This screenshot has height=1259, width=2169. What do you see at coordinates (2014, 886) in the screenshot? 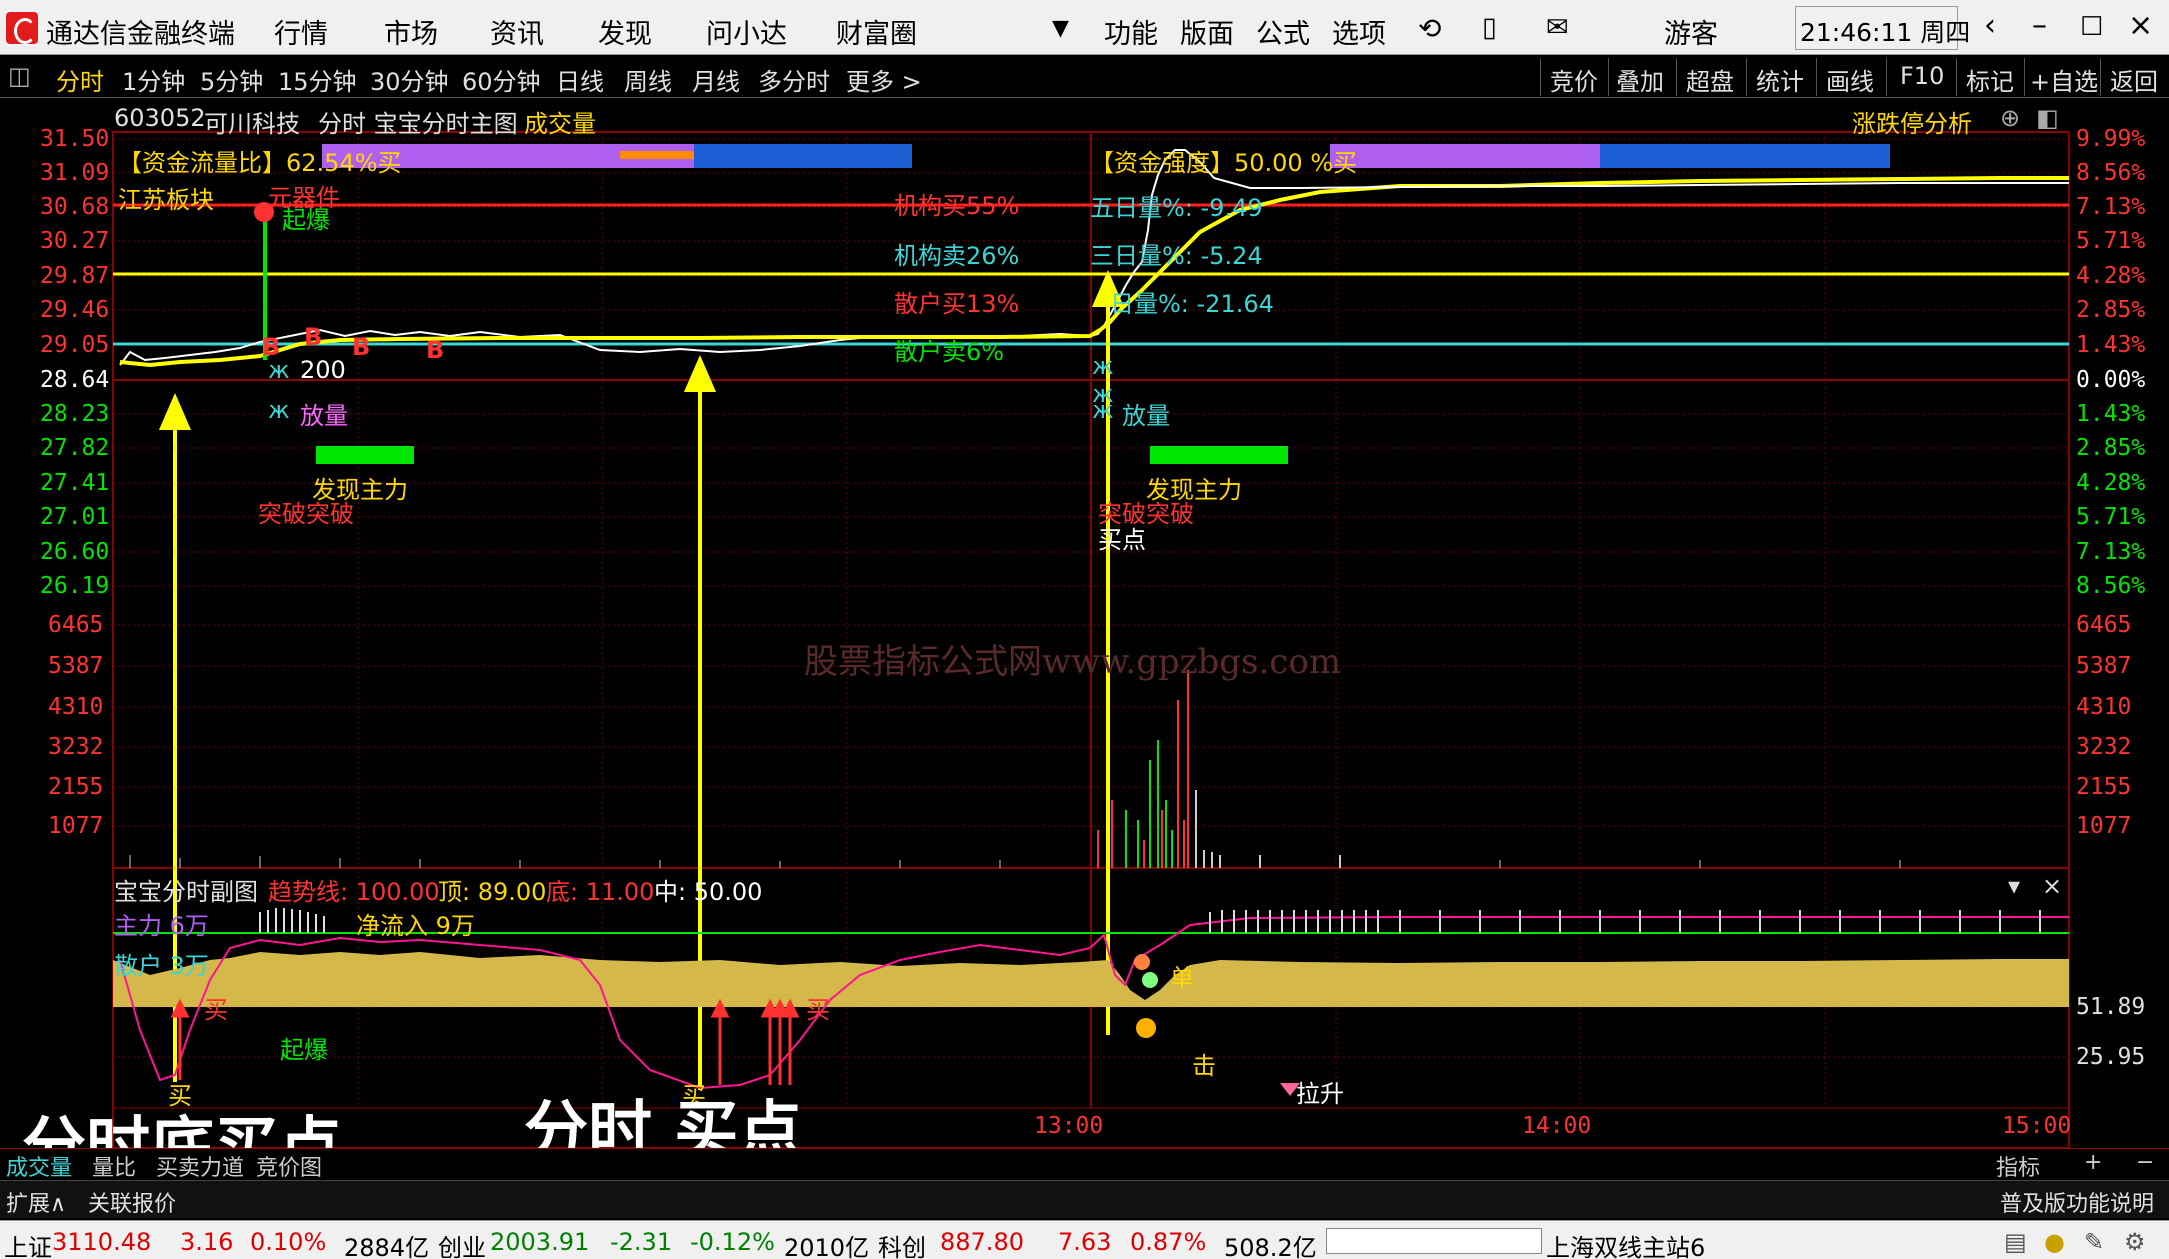
I see `subchart-menu-icon: ▾` at bounding box center [2014, 886].